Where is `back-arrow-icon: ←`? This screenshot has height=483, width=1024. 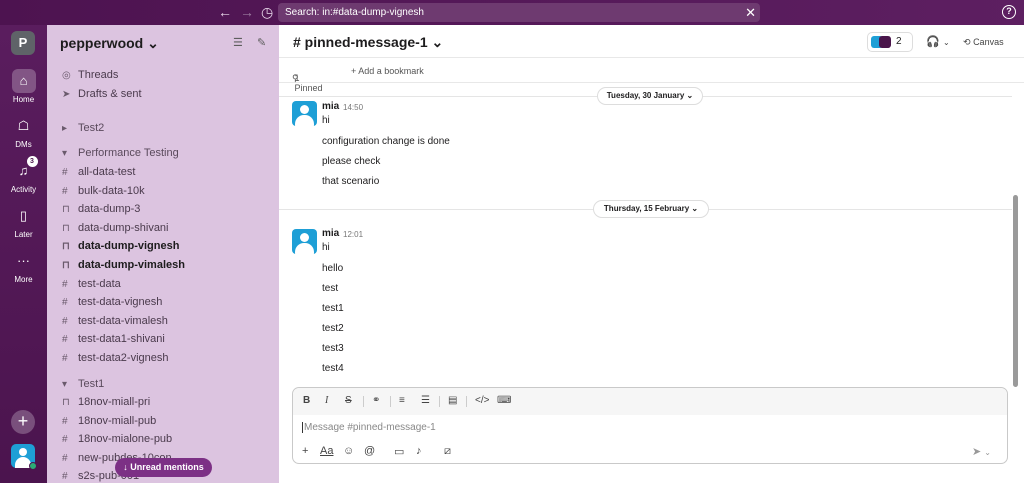
back-arrow-icon: ← is located at coordinates (225, 12).